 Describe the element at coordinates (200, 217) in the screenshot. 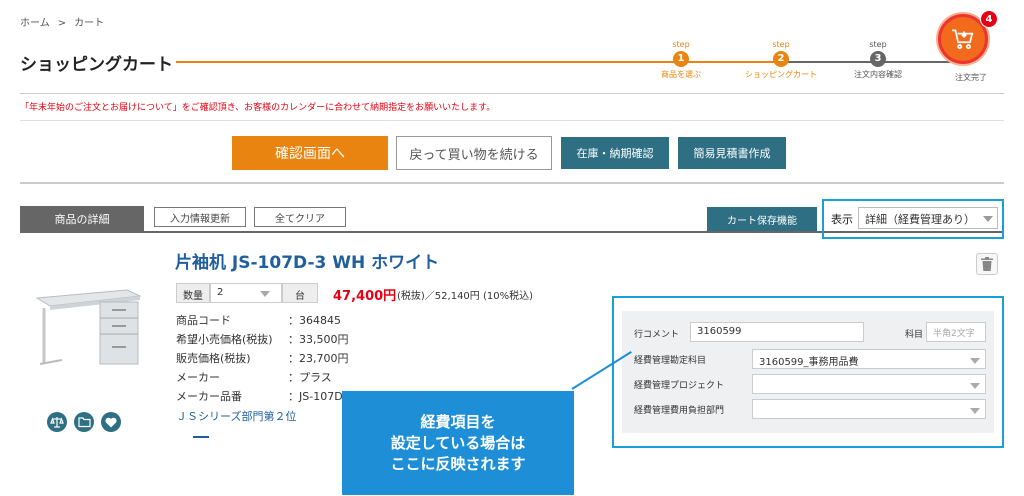

I see `update-info-button: 入力情報更新` at that location.